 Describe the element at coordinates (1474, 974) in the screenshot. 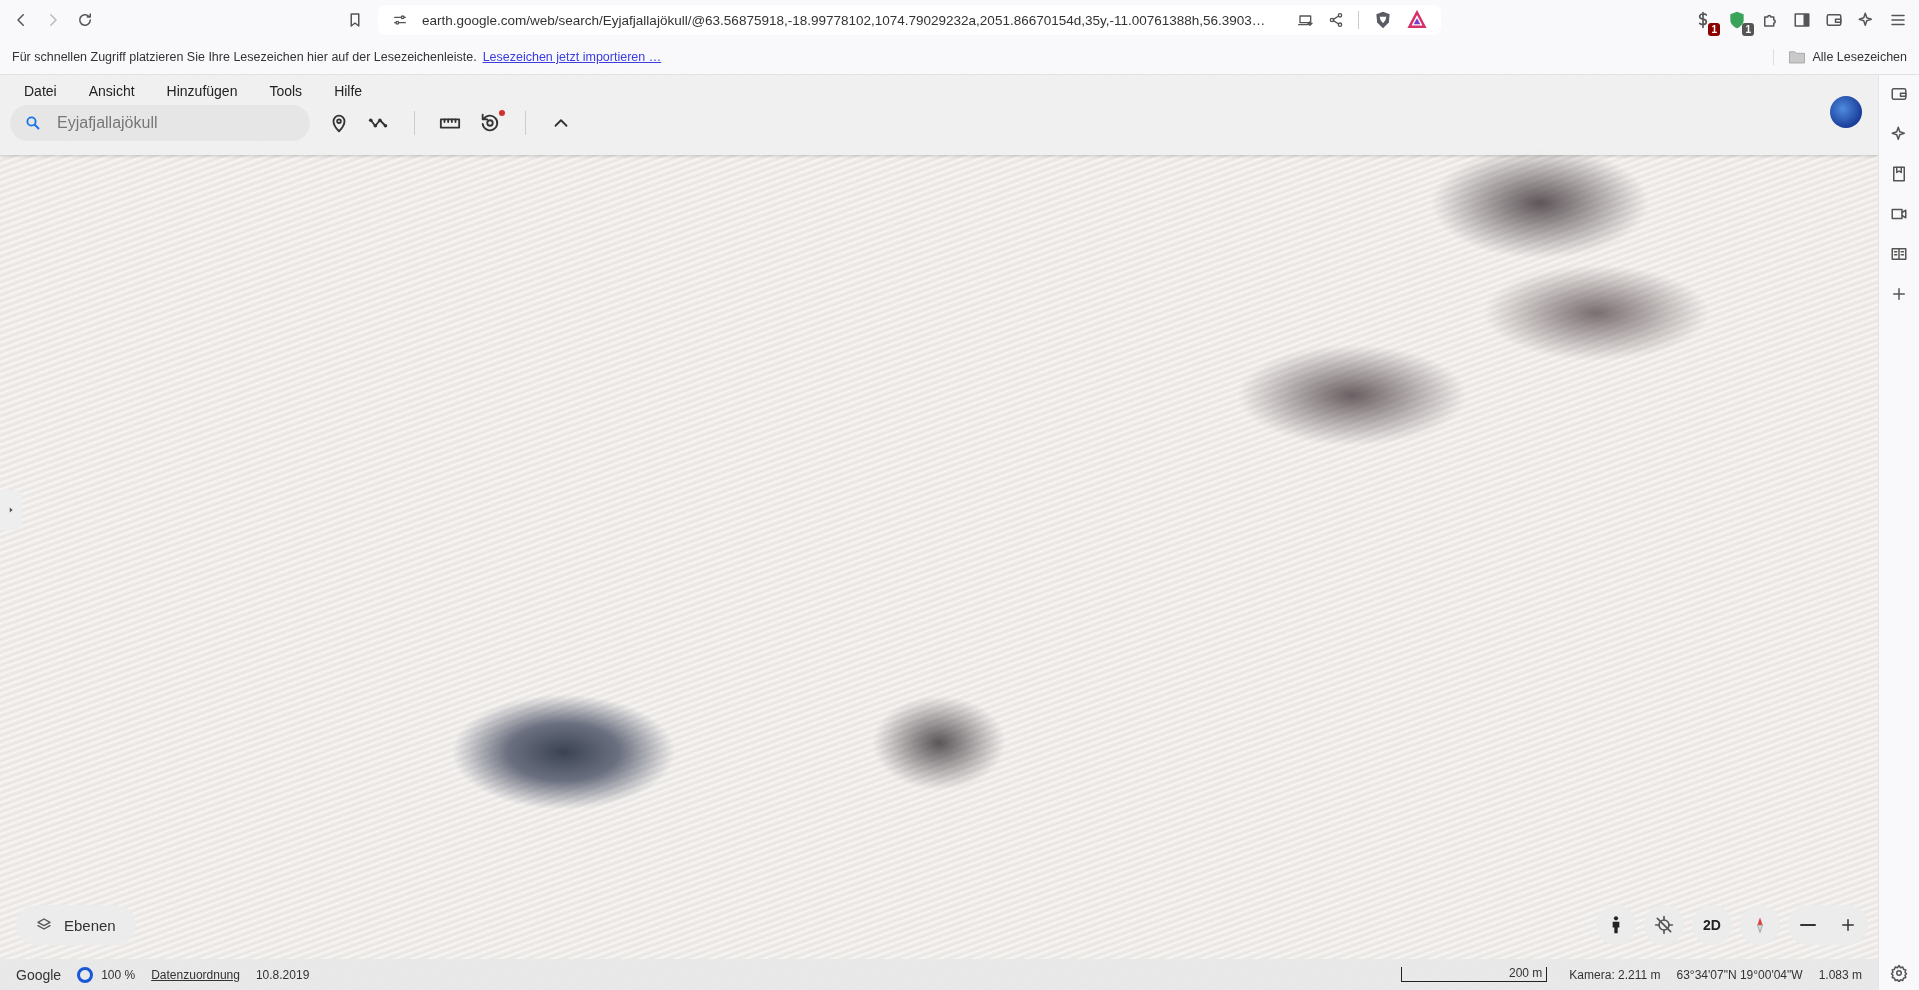

I see `scale-bar: 200 m` at that location.